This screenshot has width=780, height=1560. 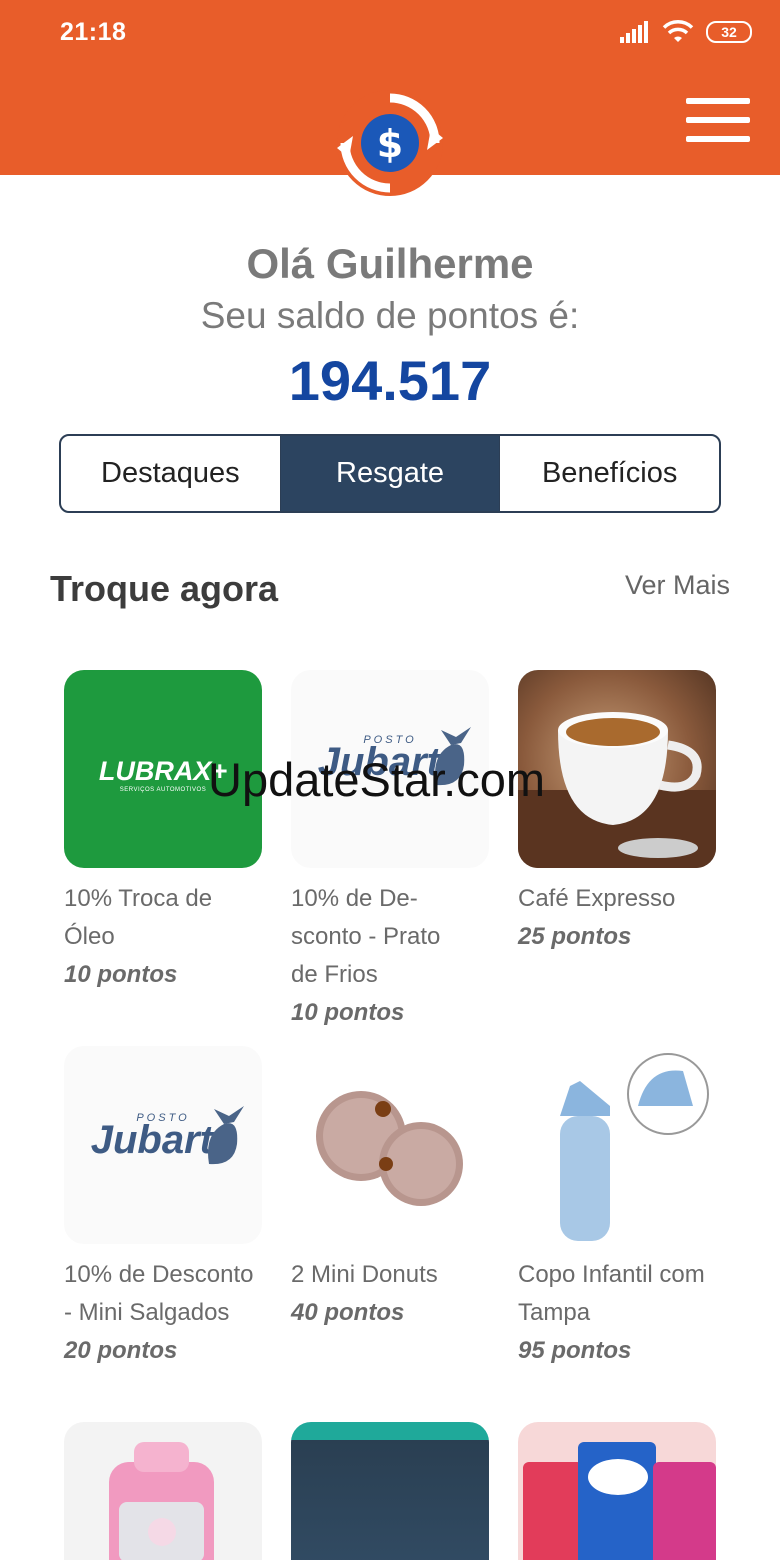 What do you see at coordinates (93, 32) in the screenshot?
I see `status-time: 21:18` at bounding box center [93, 32].